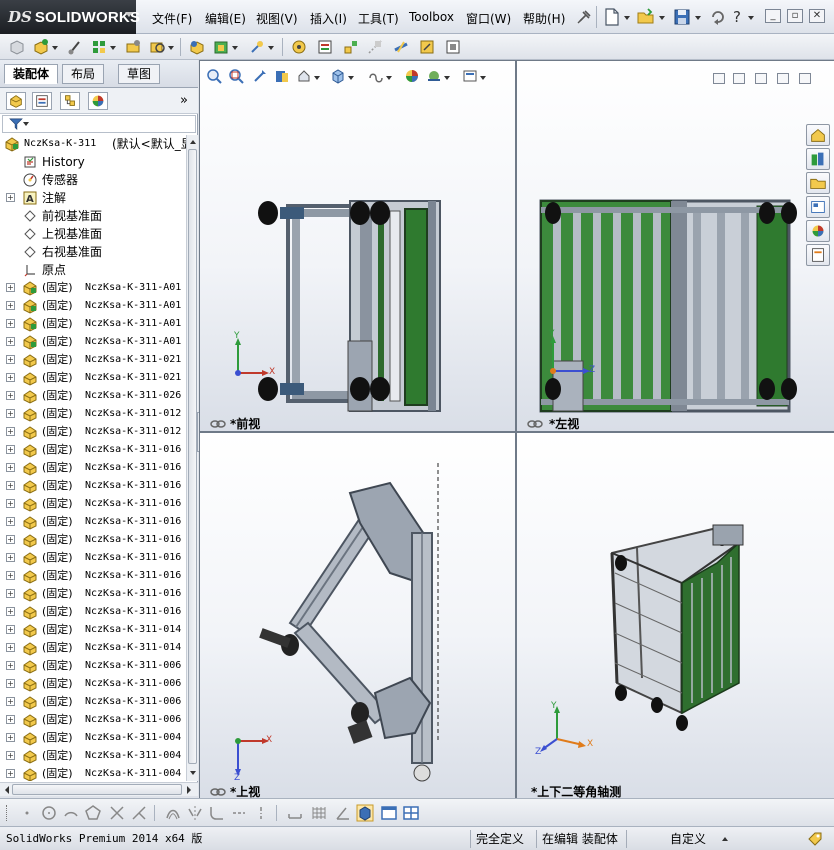 This screenshot has height=850, width=834. Describe the element at coordinates (277, 18) in the screenshot. I see `menu-view: 视图(V)` at that location.